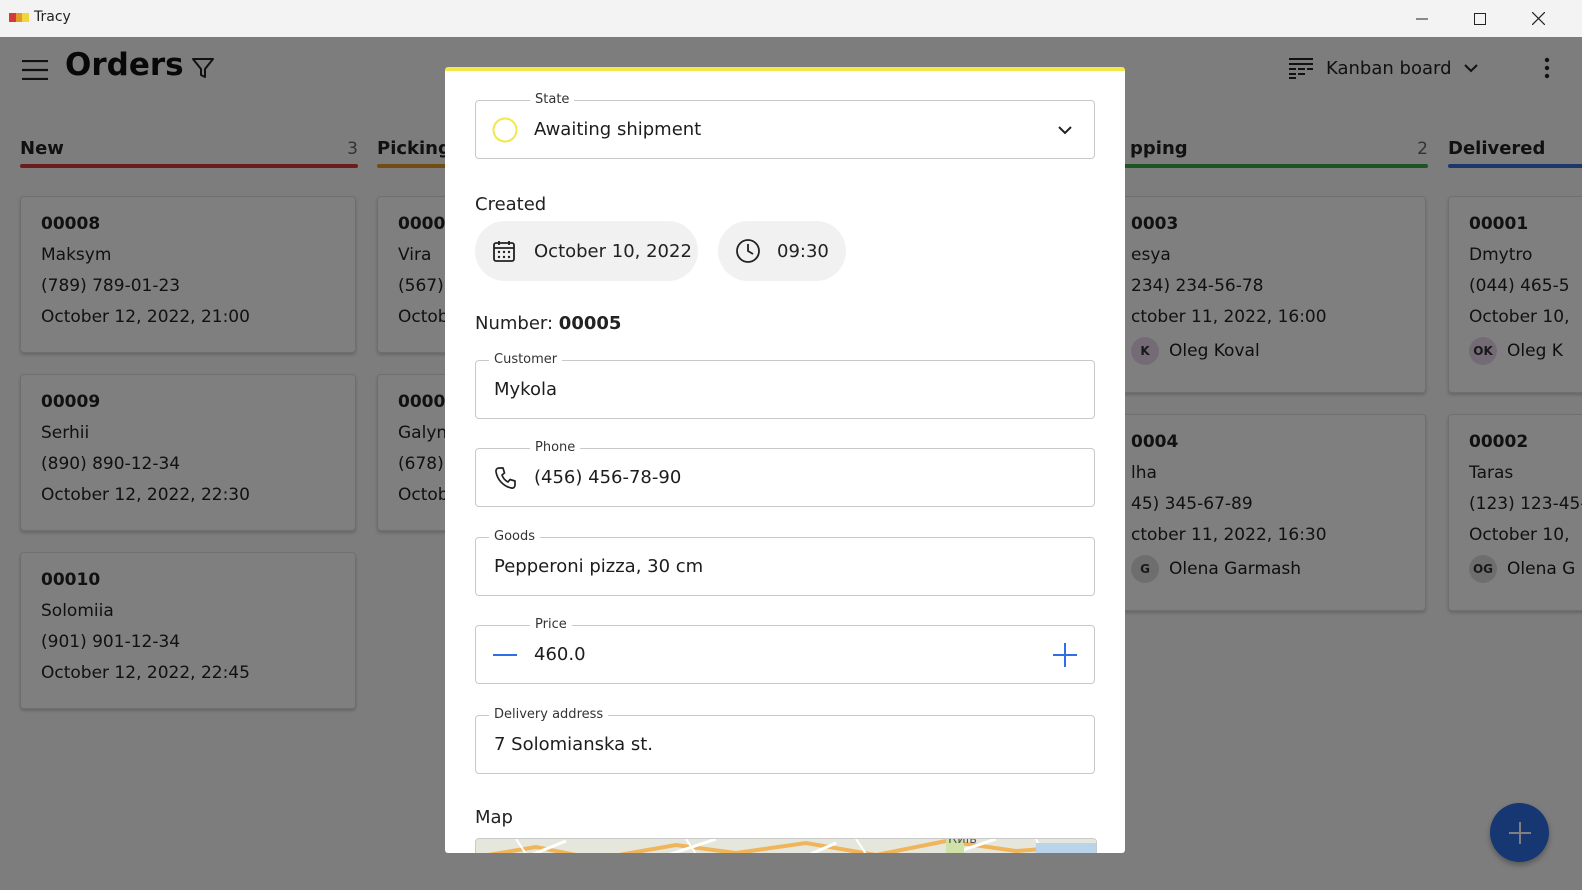 This screenshot has height=890, width=1582. What do you see at coordinates (785, 125) in the screenshot?
I see `state-select: State Awaiting shipment` at bounding box center [785, 125].